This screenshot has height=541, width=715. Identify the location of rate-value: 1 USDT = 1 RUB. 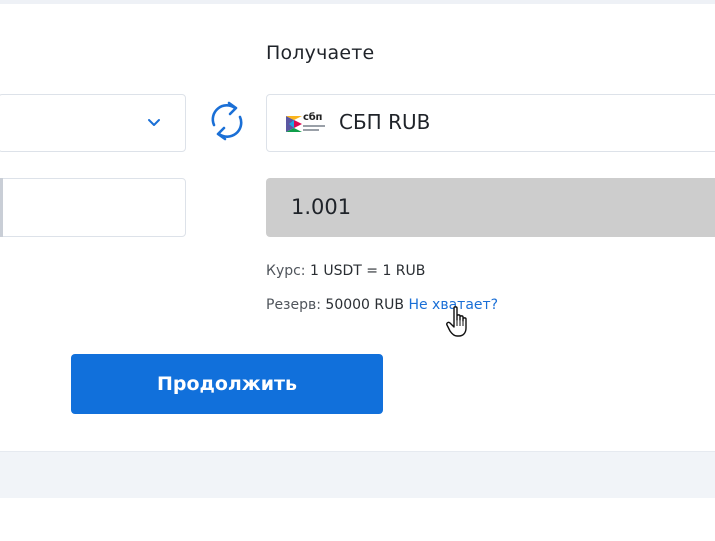
(367, 271).